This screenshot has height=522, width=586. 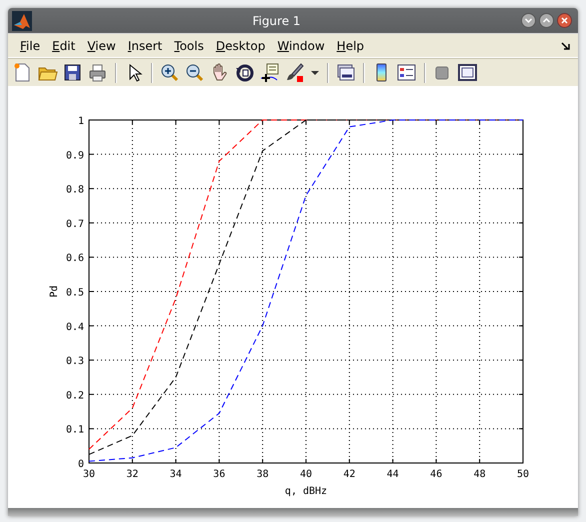 I want to click on rotate-icon, so click(x=245, y=73).